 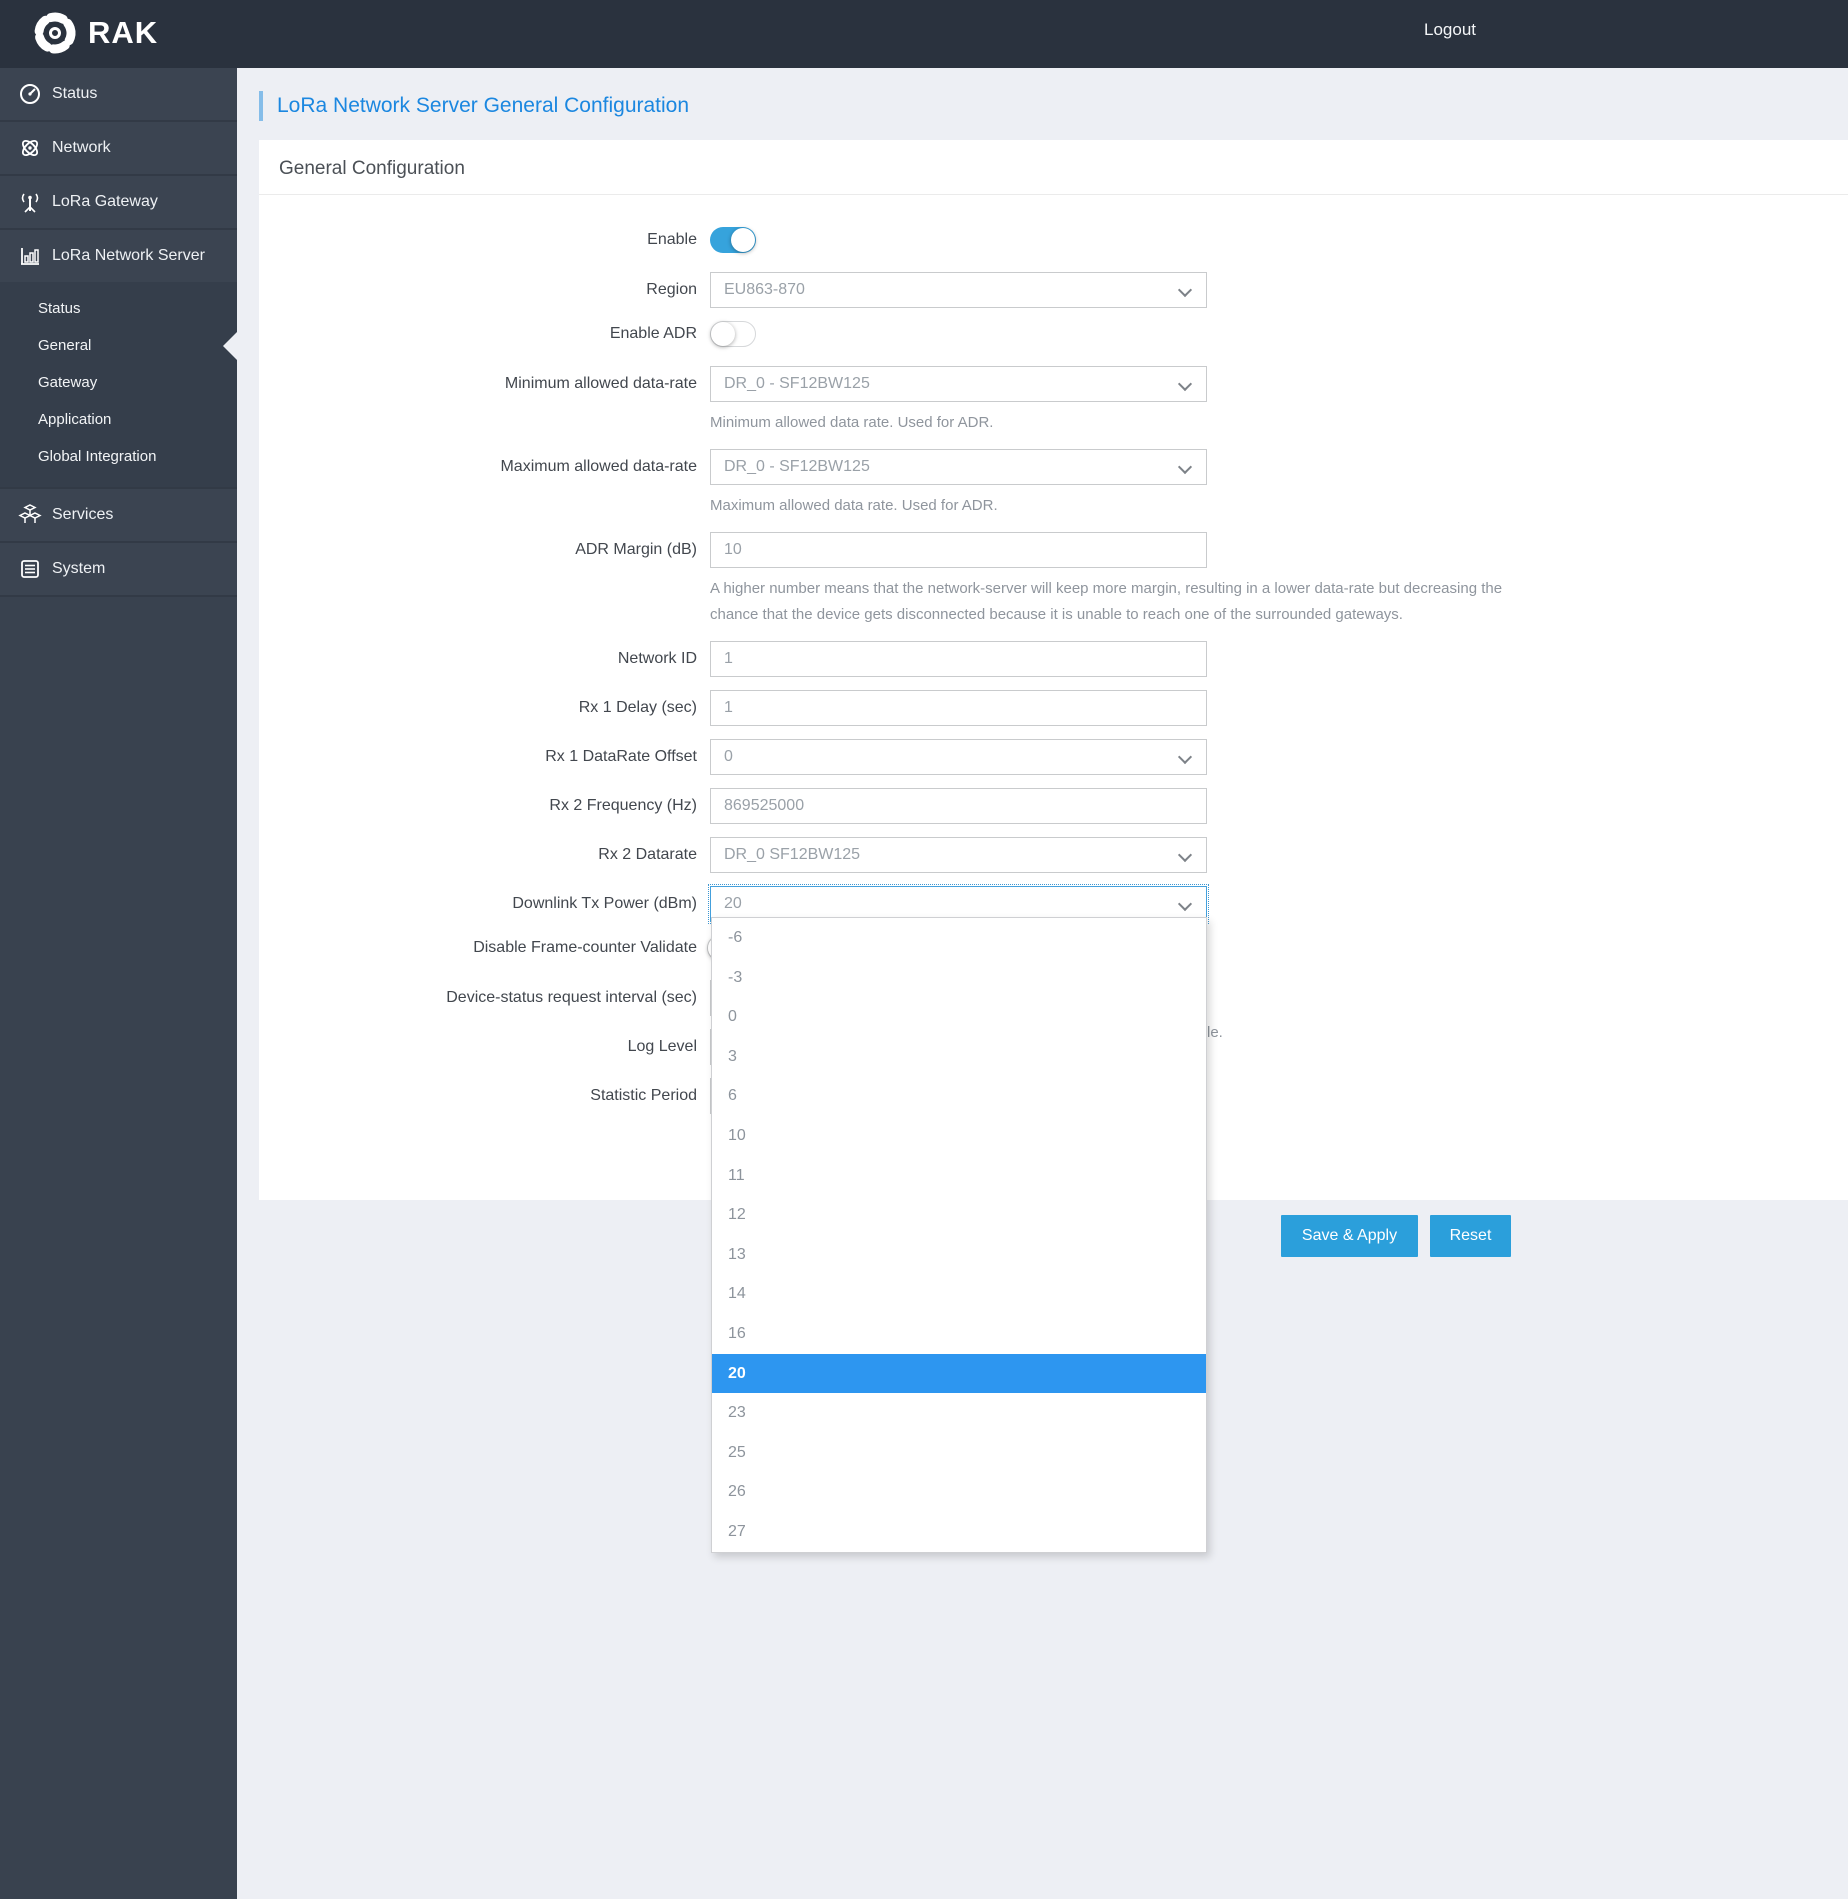 What do you see at coordinates (792, 854) in the screenshot?
I see `rx2-datarate-value: DR_0 SF12BW125` at bounding box center [792, 854].